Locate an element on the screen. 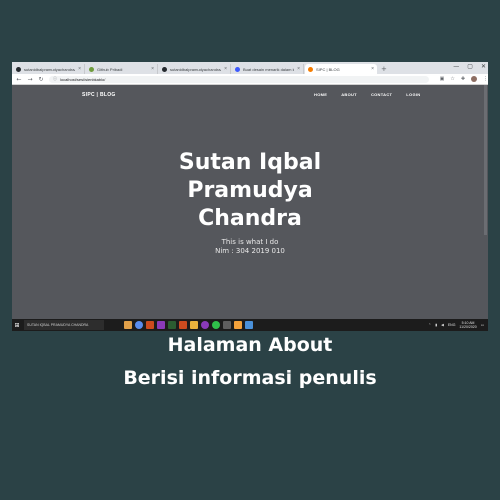 The image size is (500, 500). hero-tagline: This is what I do is located at coordinates (250, 242).